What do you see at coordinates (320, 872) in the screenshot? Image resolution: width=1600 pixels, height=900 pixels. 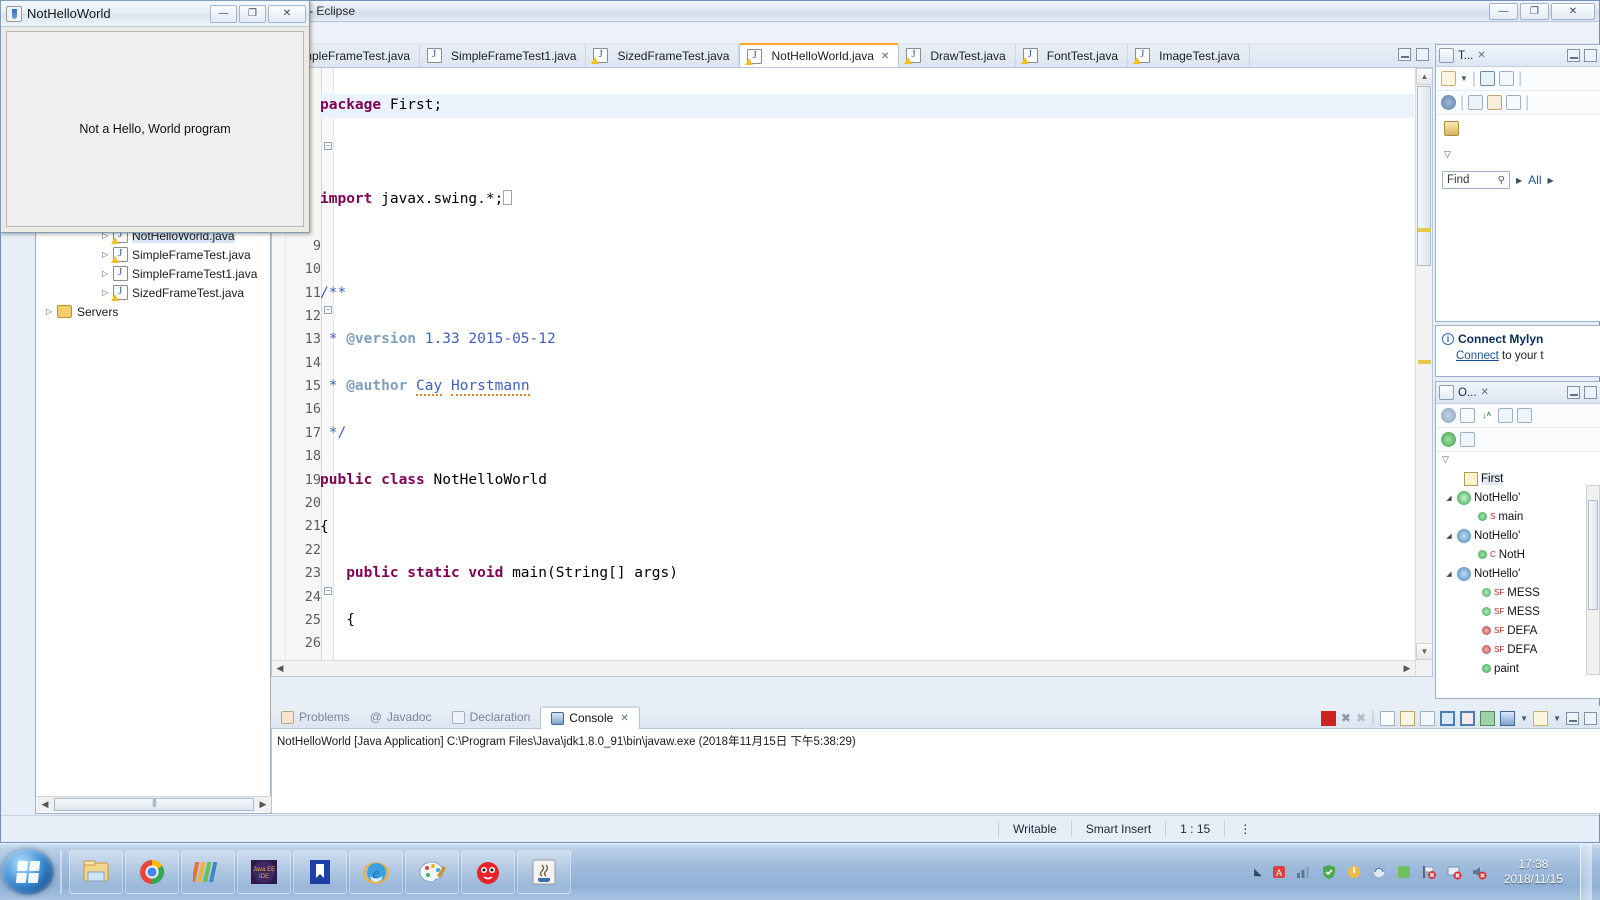 I see `taskbar-bookmark` at bounding box center [320, 872].